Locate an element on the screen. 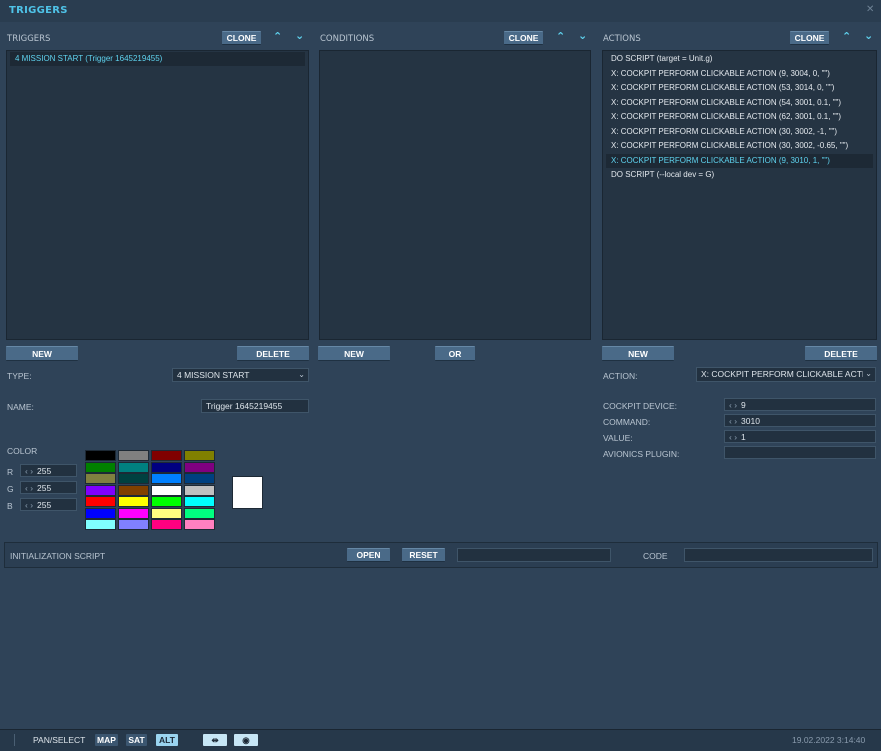 Image resolution: width=881 pixels, height=751 pixels. actions-move-up-icon: ⌃ is located at coordinates (846, 36).